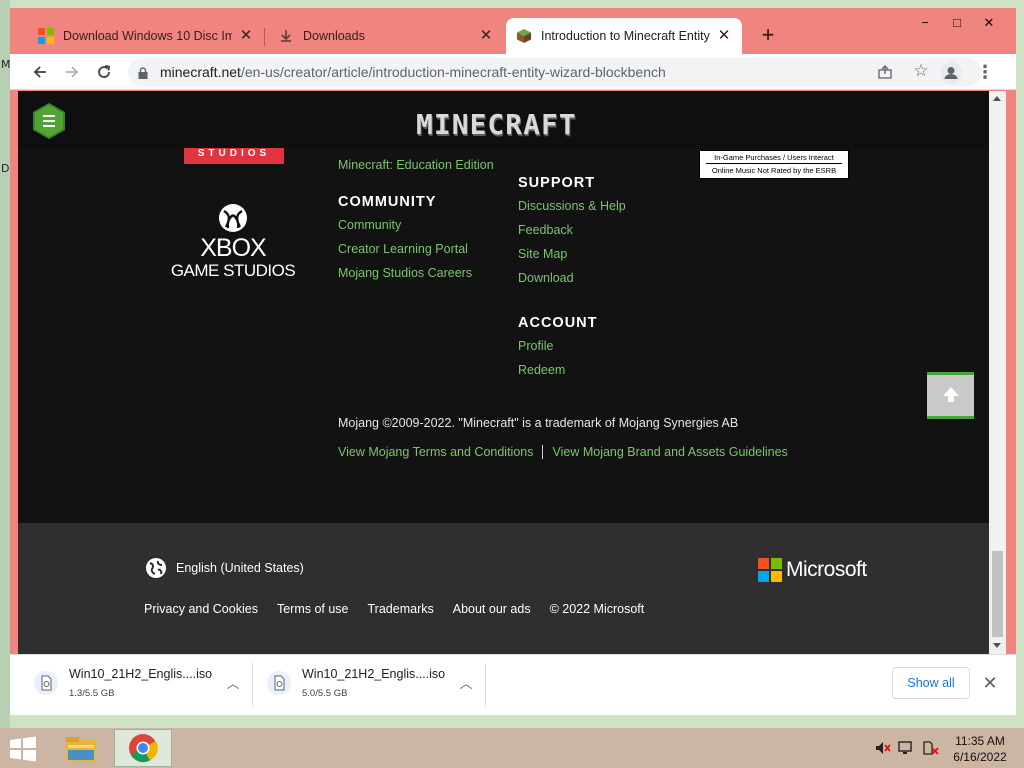 The height and width of the screenshot is (768, 1024). I want to click on arrow-left-icon, so click(39, 72).